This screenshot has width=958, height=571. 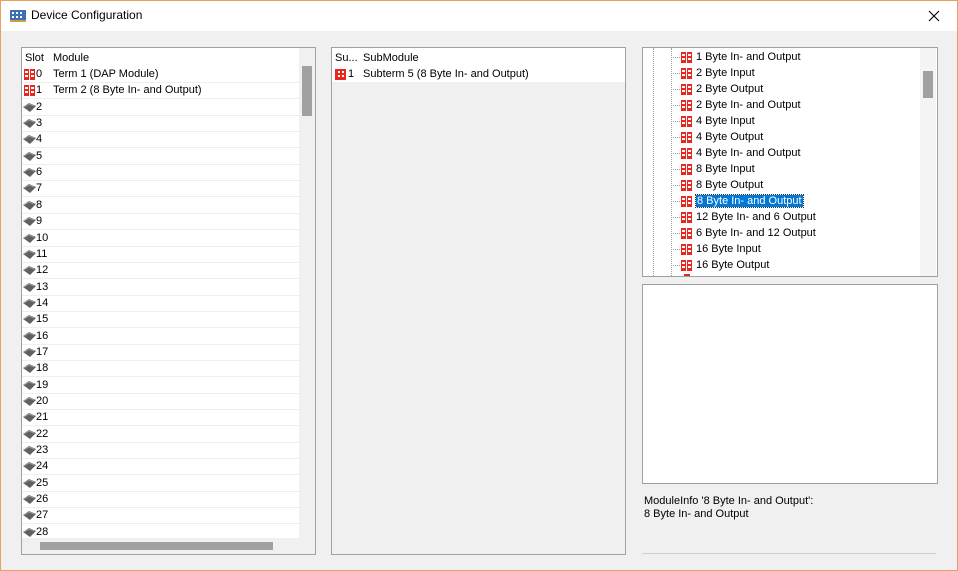 What do you see at coordinates (71, 58) in the screenshot?
I see `module-column-header: Module` at bounding box center [71, 58].